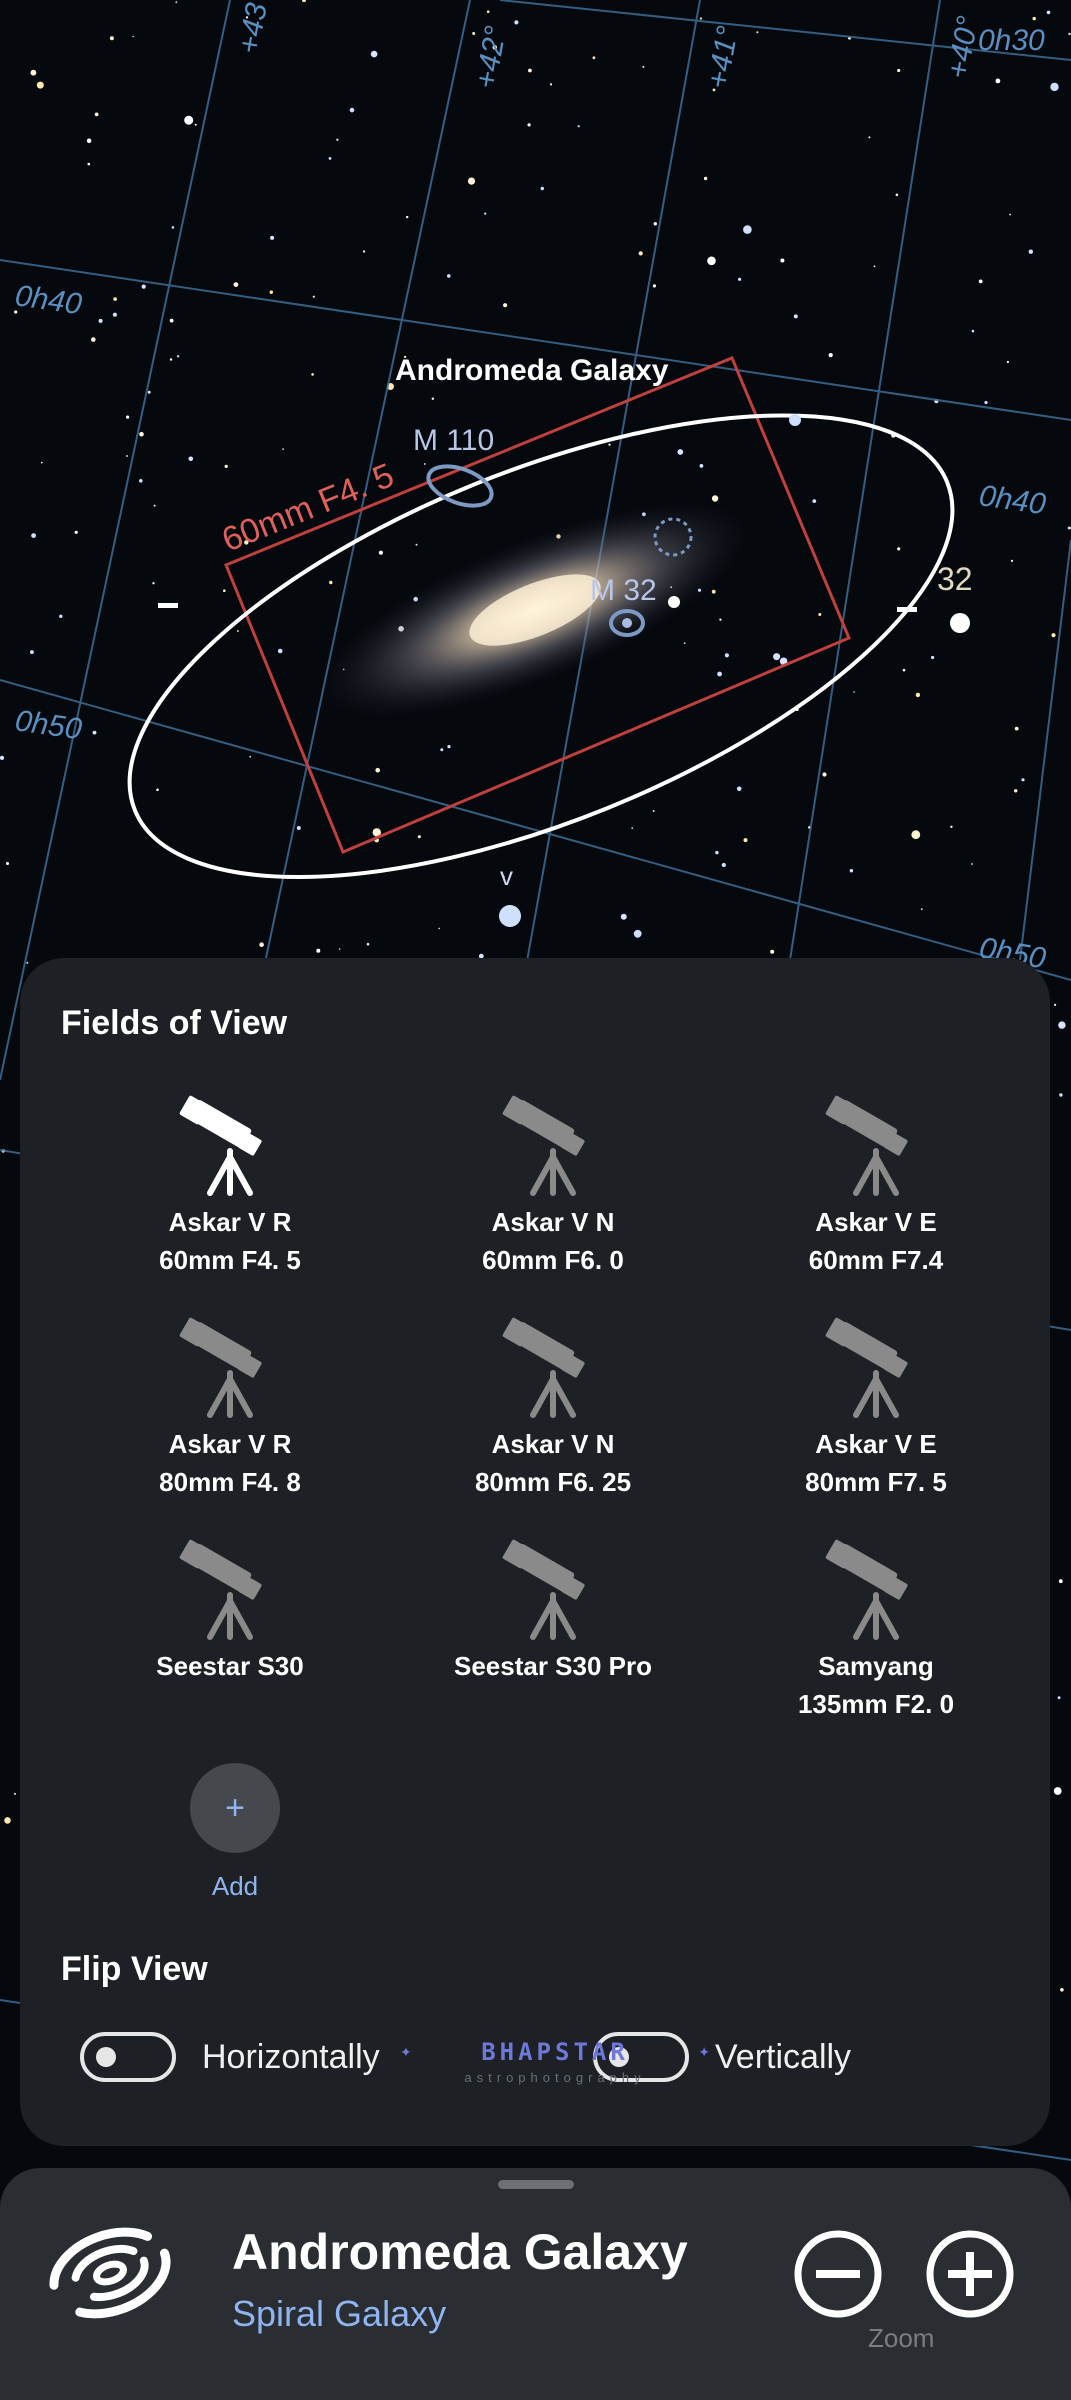  Describe the element at coordinates (876, 1482) in the screenshot. I see `fov-item-spec: 80mm F7. 5` at that location.